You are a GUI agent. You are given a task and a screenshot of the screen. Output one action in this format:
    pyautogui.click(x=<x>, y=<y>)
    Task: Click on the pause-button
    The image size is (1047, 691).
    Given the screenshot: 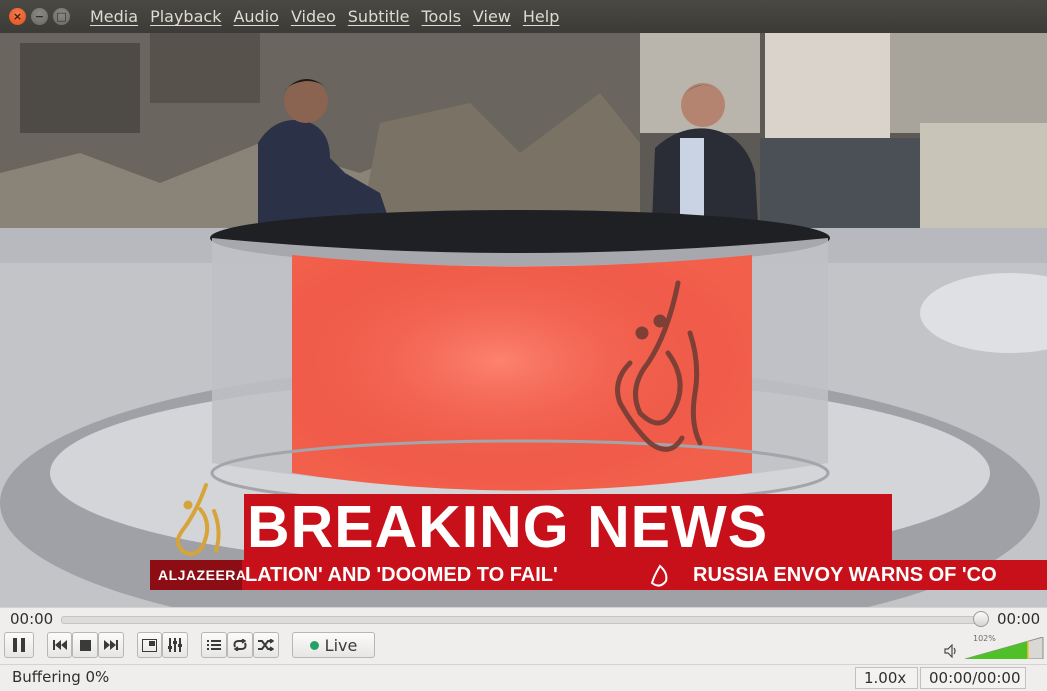 What is the action you would take?
    pyautogui.click(x=19, y=645)
    